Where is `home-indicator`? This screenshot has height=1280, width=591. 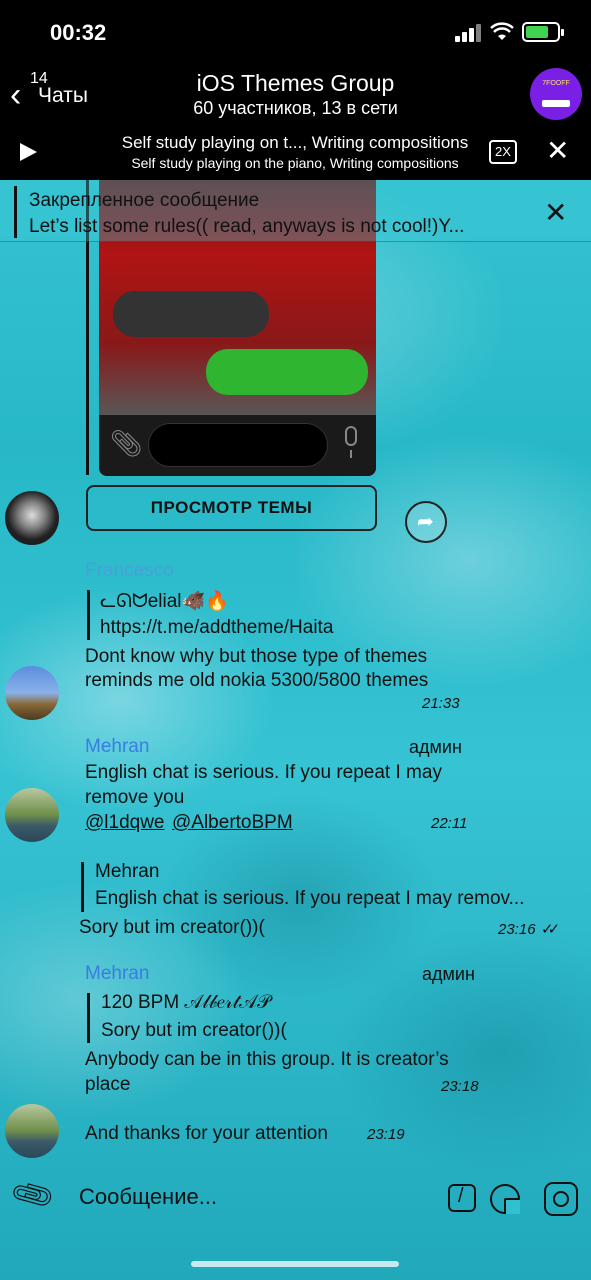
home-indicator is located at coordinates (295, 1264).